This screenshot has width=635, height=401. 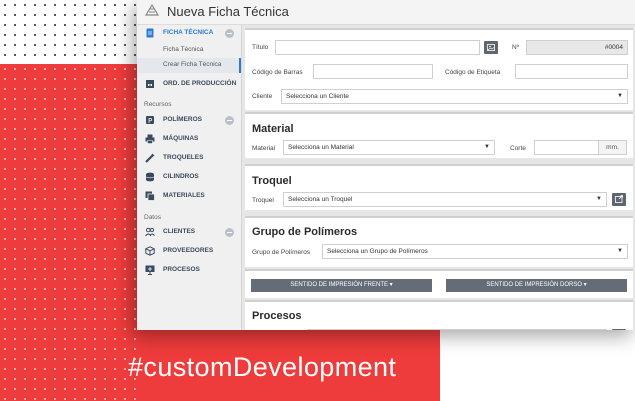 I want to click on users-icon, so click(x=150, y=232).